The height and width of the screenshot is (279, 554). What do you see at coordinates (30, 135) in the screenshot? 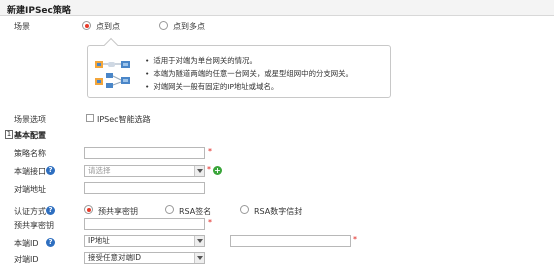
I see `section-title: 基本配置` at bounding box center [30, 135].